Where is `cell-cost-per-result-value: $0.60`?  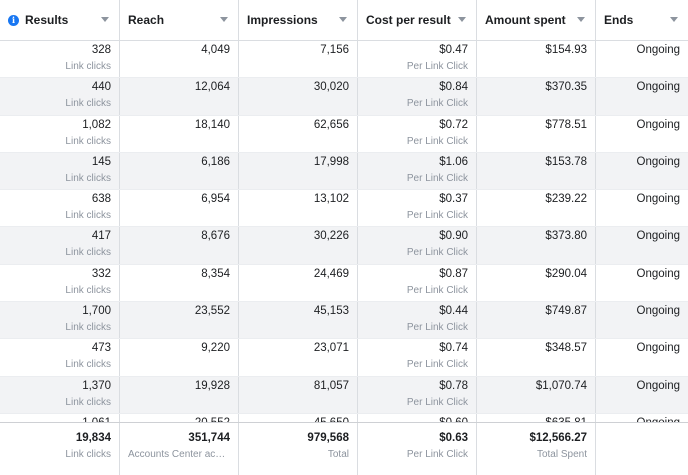
cell-cost-per-result-value: $0.60 is located at coordinates (417, 418).